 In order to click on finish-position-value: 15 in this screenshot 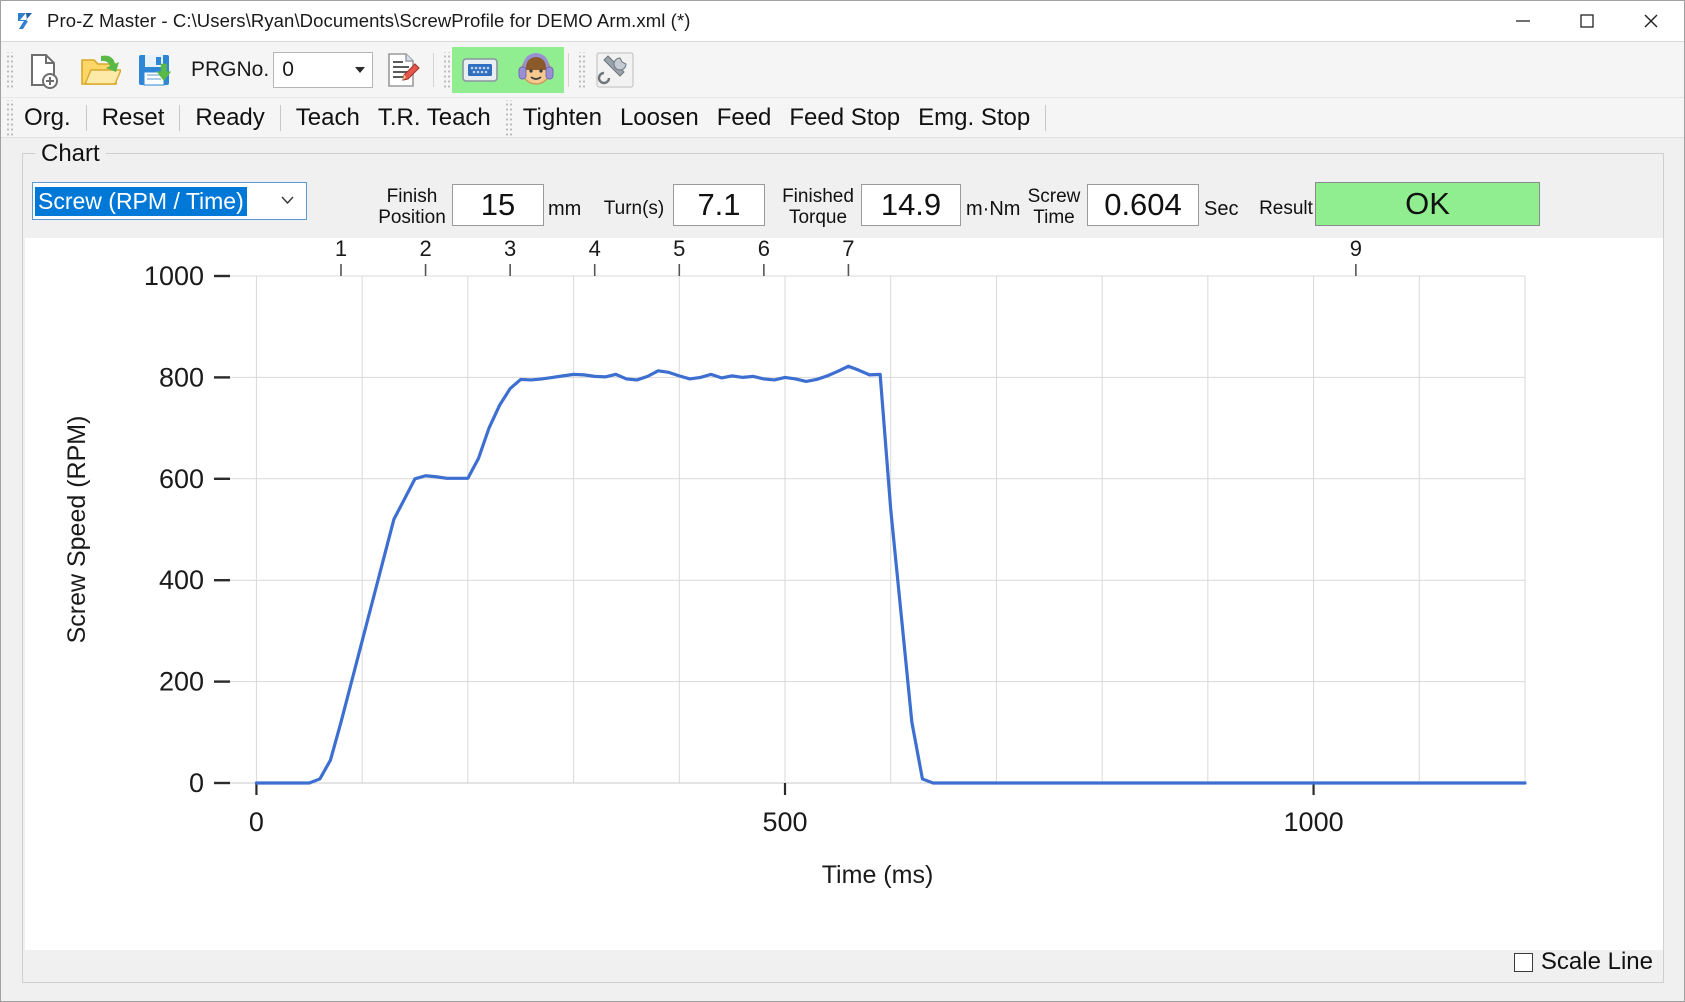, I will do `click(498, 204)`.